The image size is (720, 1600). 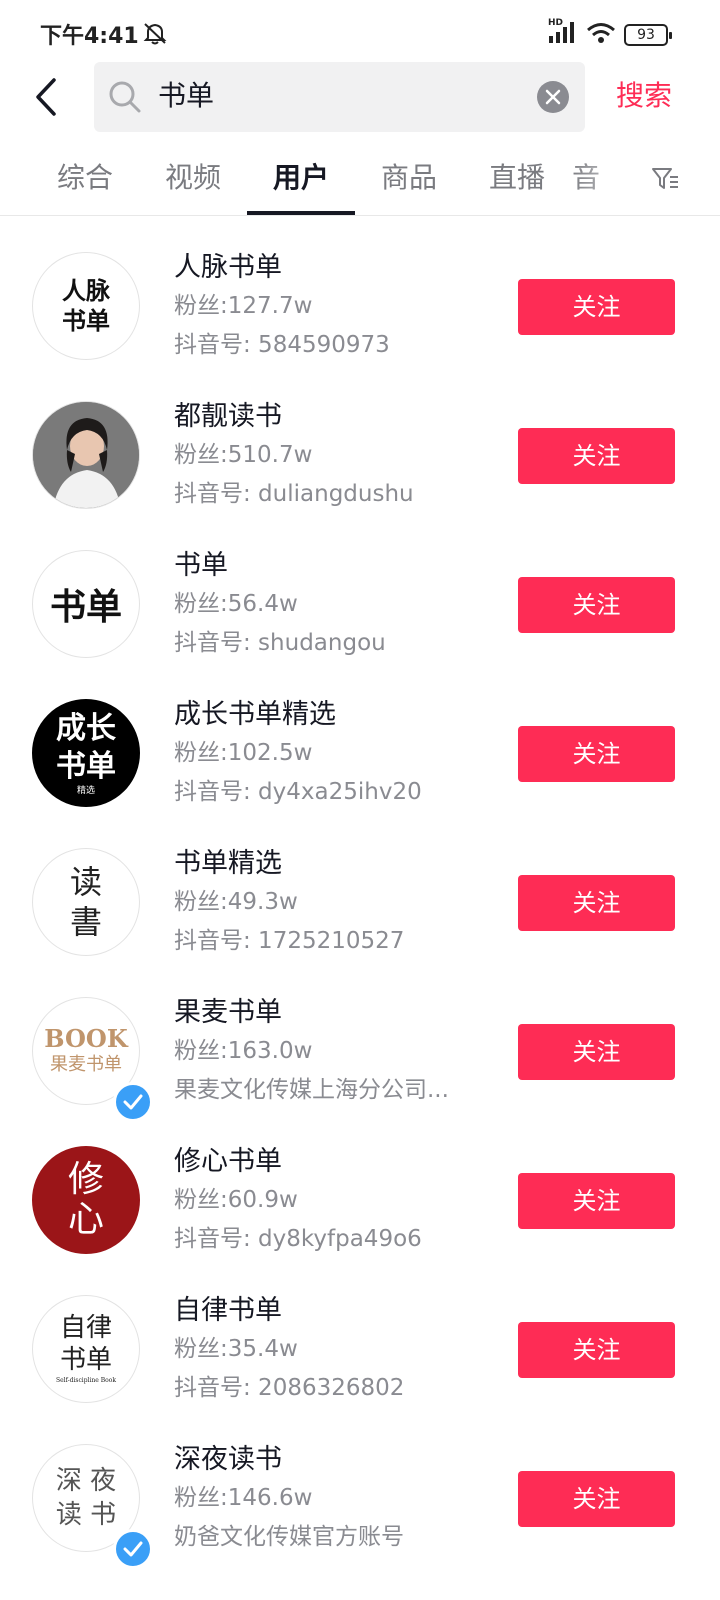 I want to click on avatar-text: 读, so click(x=85, y=882).